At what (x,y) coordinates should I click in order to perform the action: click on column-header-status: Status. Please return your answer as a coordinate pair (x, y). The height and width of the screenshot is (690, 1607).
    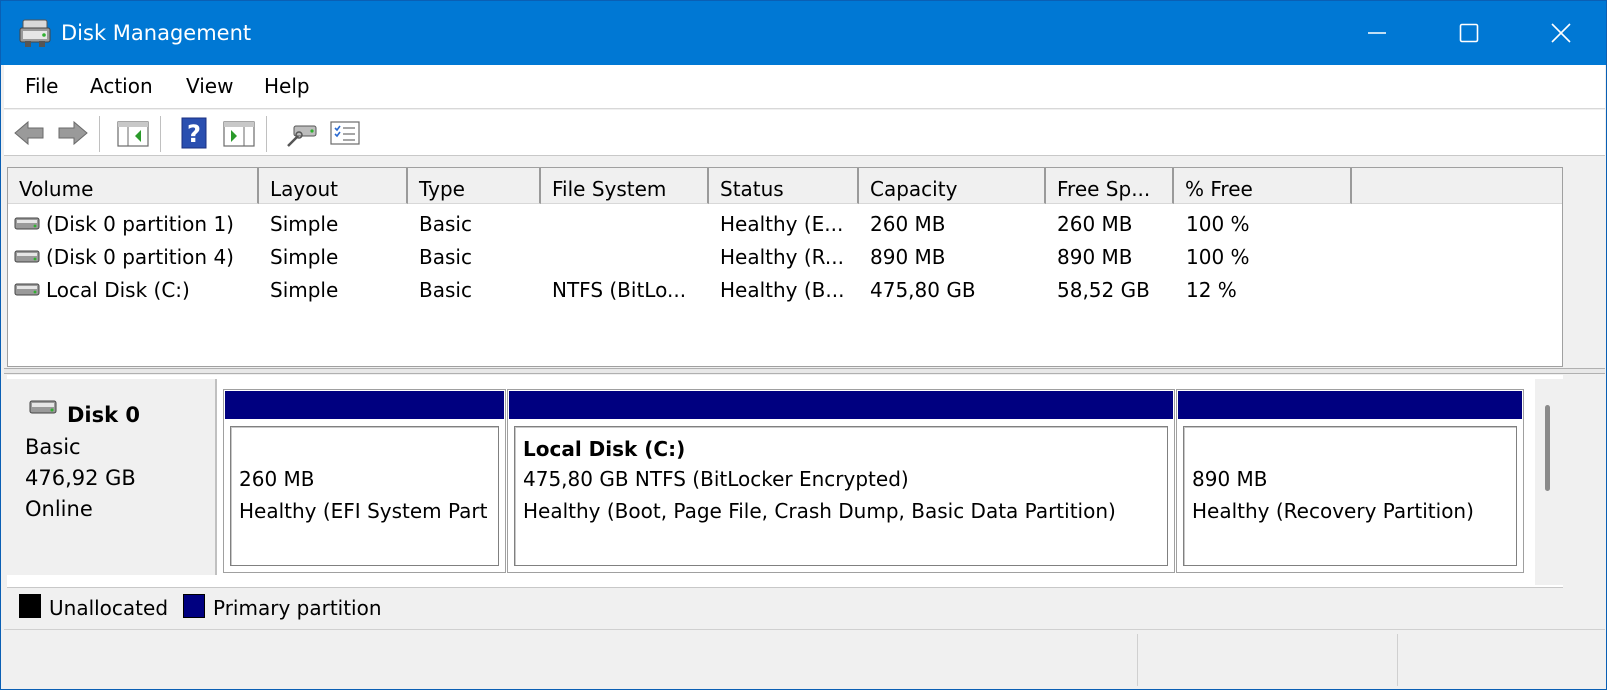
    Looking at the image, I should click on (784, 186).